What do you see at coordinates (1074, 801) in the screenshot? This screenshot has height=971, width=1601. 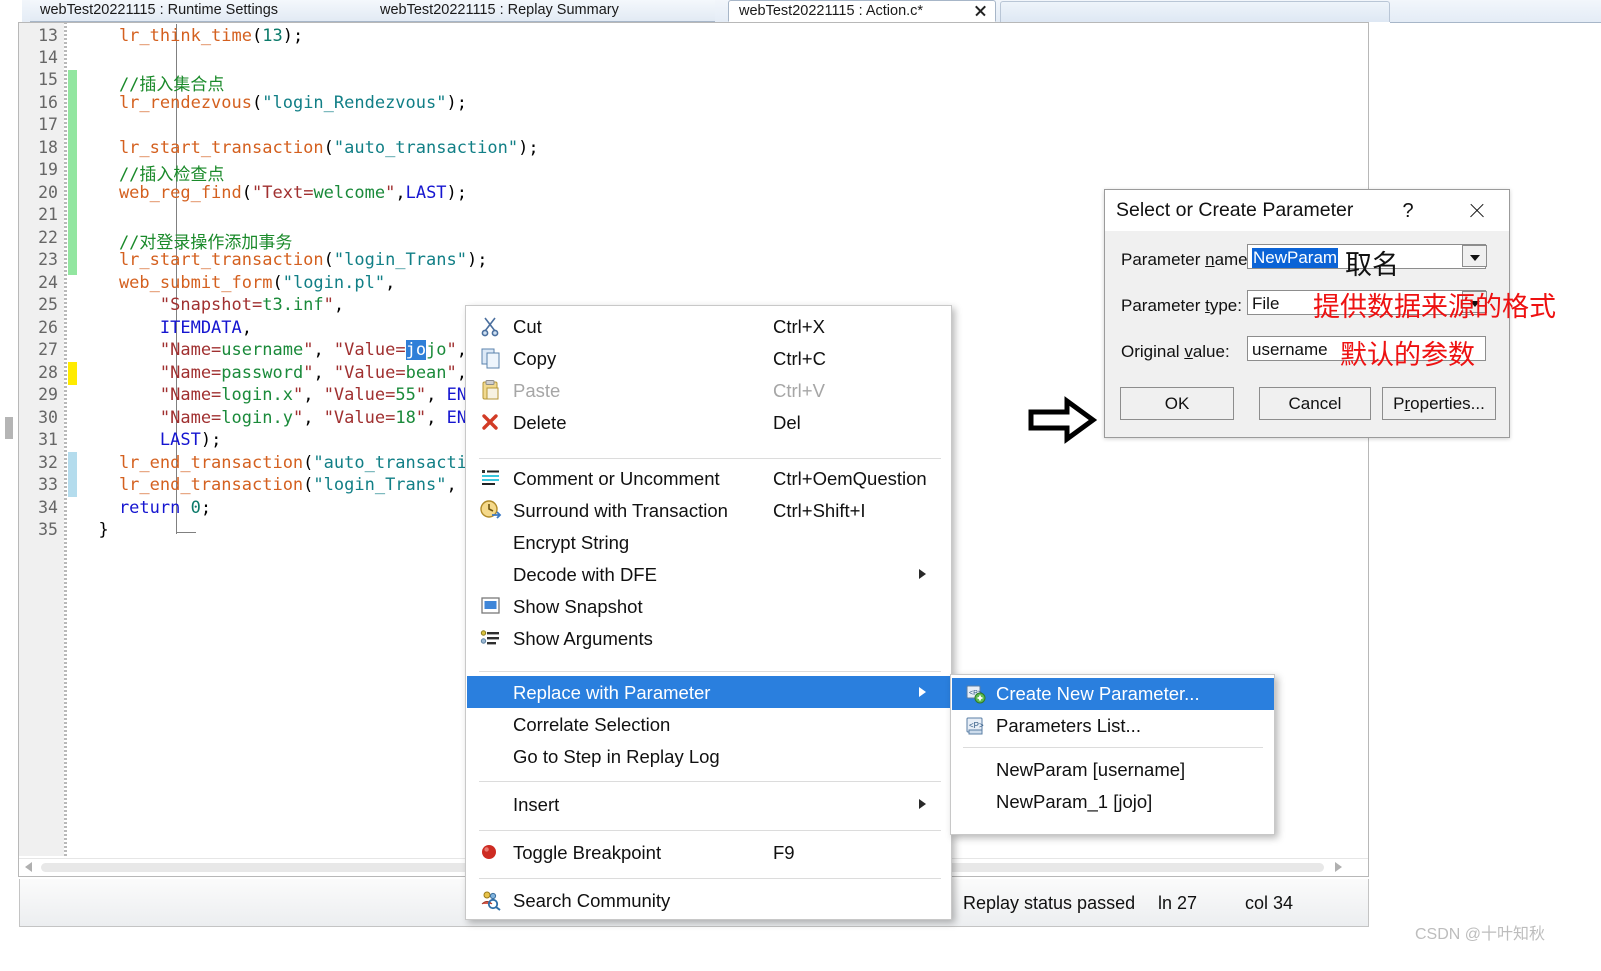 I see `submenu-item-label: NewParam_1 [jojo]` at bounding box center [1074, 801].